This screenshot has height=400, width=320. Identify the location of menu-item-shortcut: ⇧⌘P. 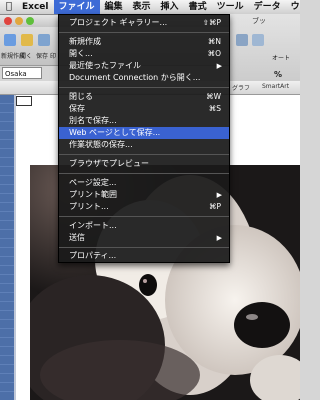
(211, 22).